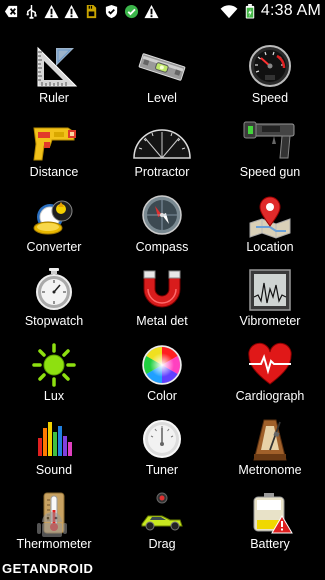 The height and width of the screenshot is (580, 325). What do you see at coordinates (11, 11) in the screenshot?
I see `notification-icon` at bounding box center [11, 11].